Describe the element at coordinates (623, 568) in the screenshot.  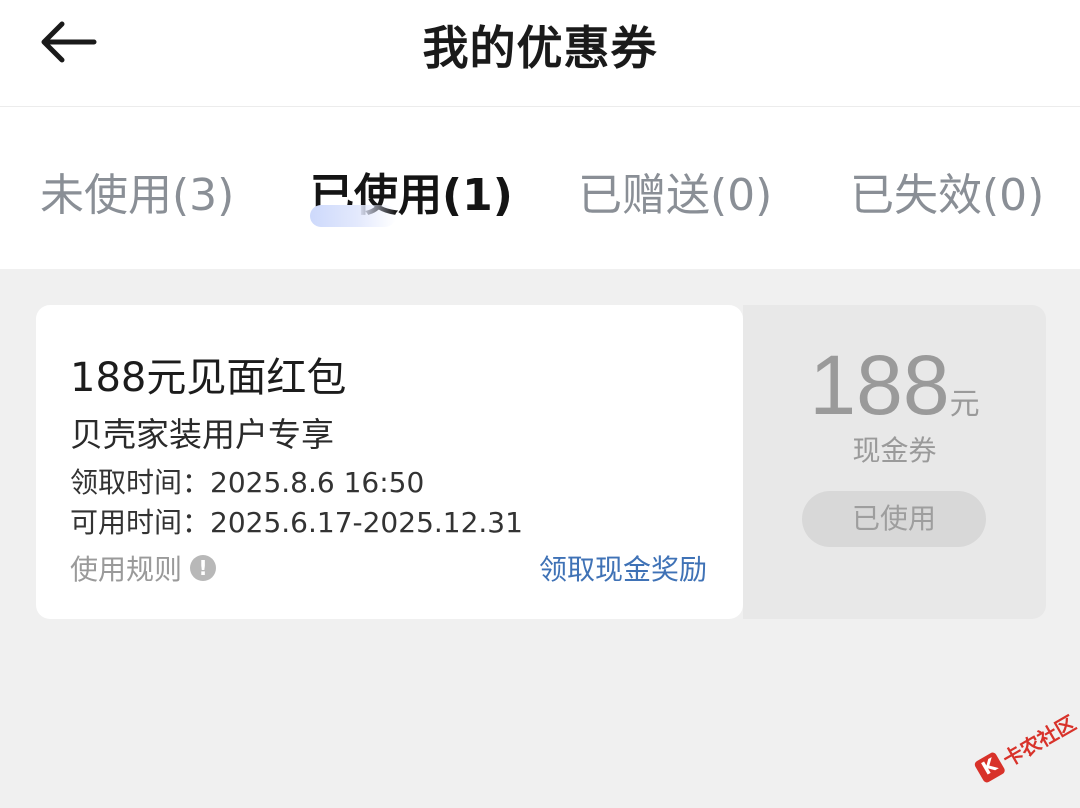
I see `claim-cash-reward-link: 领取现金奖励` at that location.